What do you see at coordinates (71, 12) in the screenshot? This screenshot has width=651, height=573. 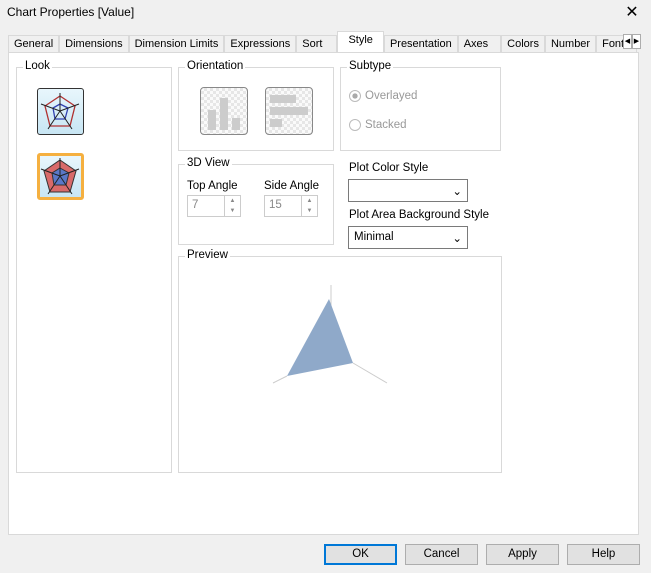 I see `window-title: Chart Properties [Value]` at bounding box center [71, 12].